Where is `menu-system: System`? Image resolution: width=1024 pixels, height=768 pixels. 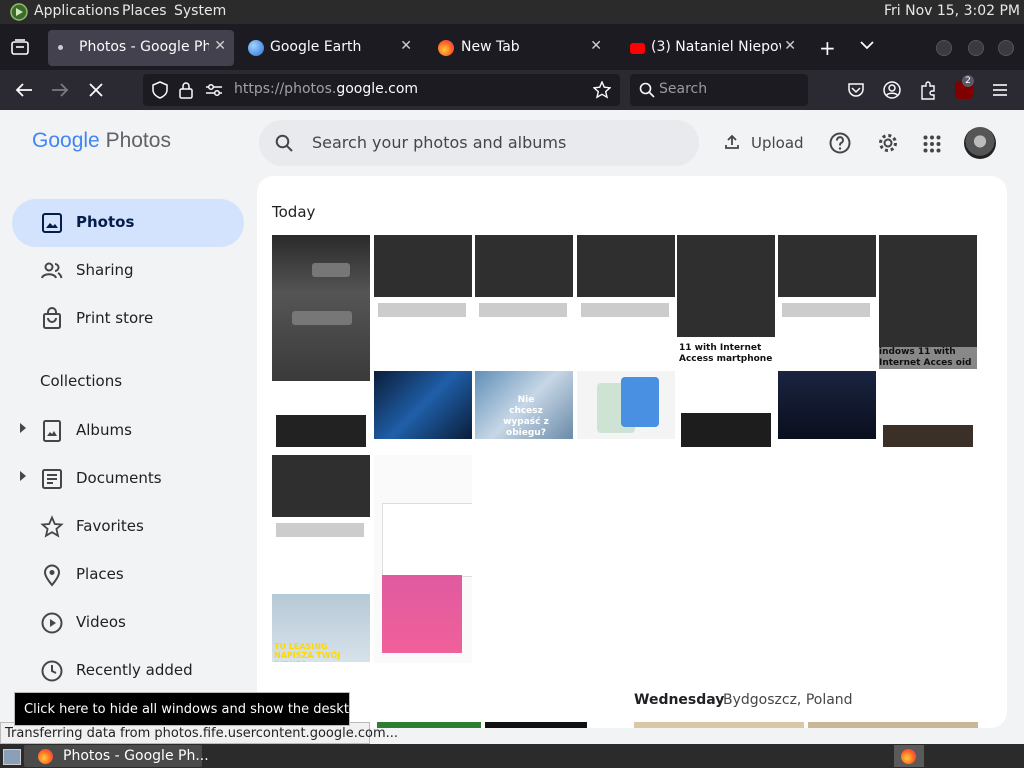 menu-system: System is located at coordinates (200, 11).